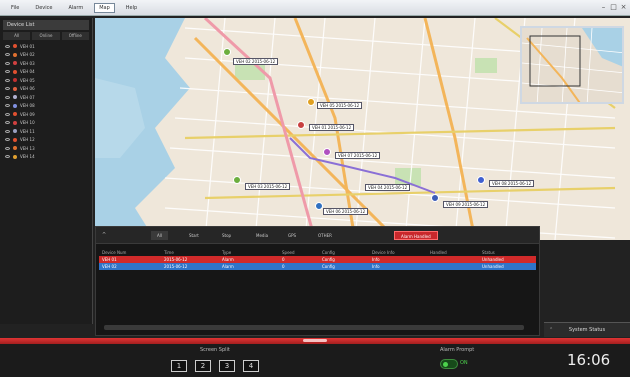  Describe the element at coordinates (299, 252) in the screenshot. I see `column-header: Speed` at that location.